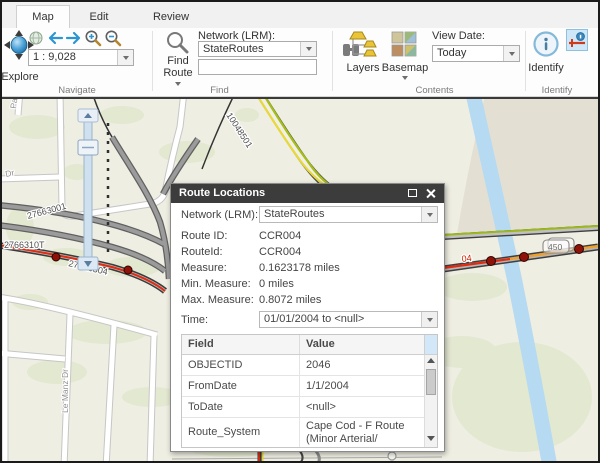  Describe the element at coordinates (458, 36) in the screenshot. I see `view-date-label: View Date:` at that location.